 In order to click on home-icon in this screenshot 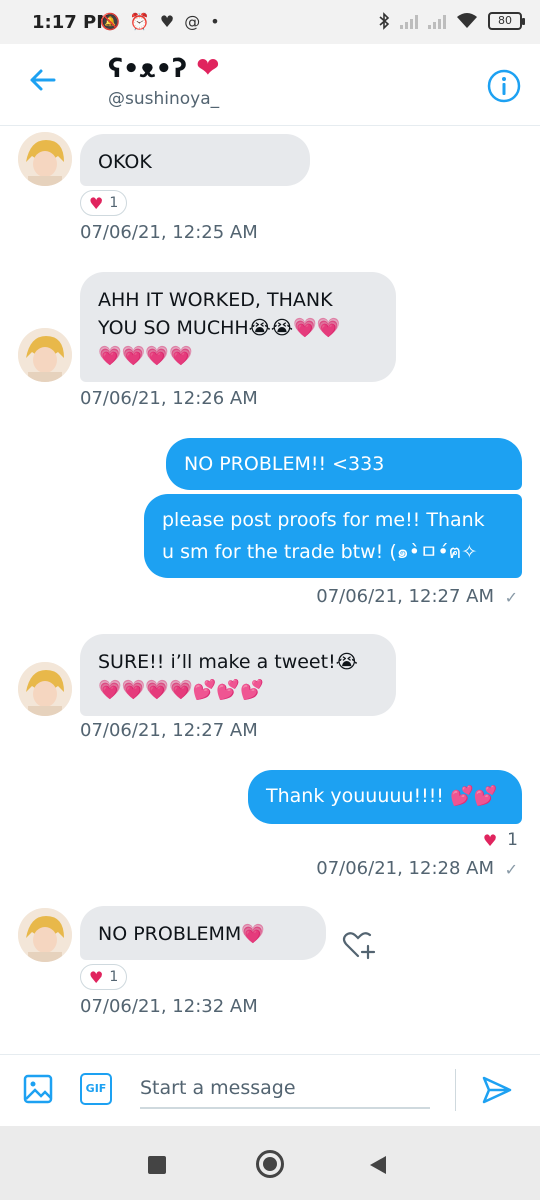, I will do `click(270, 1164)`.